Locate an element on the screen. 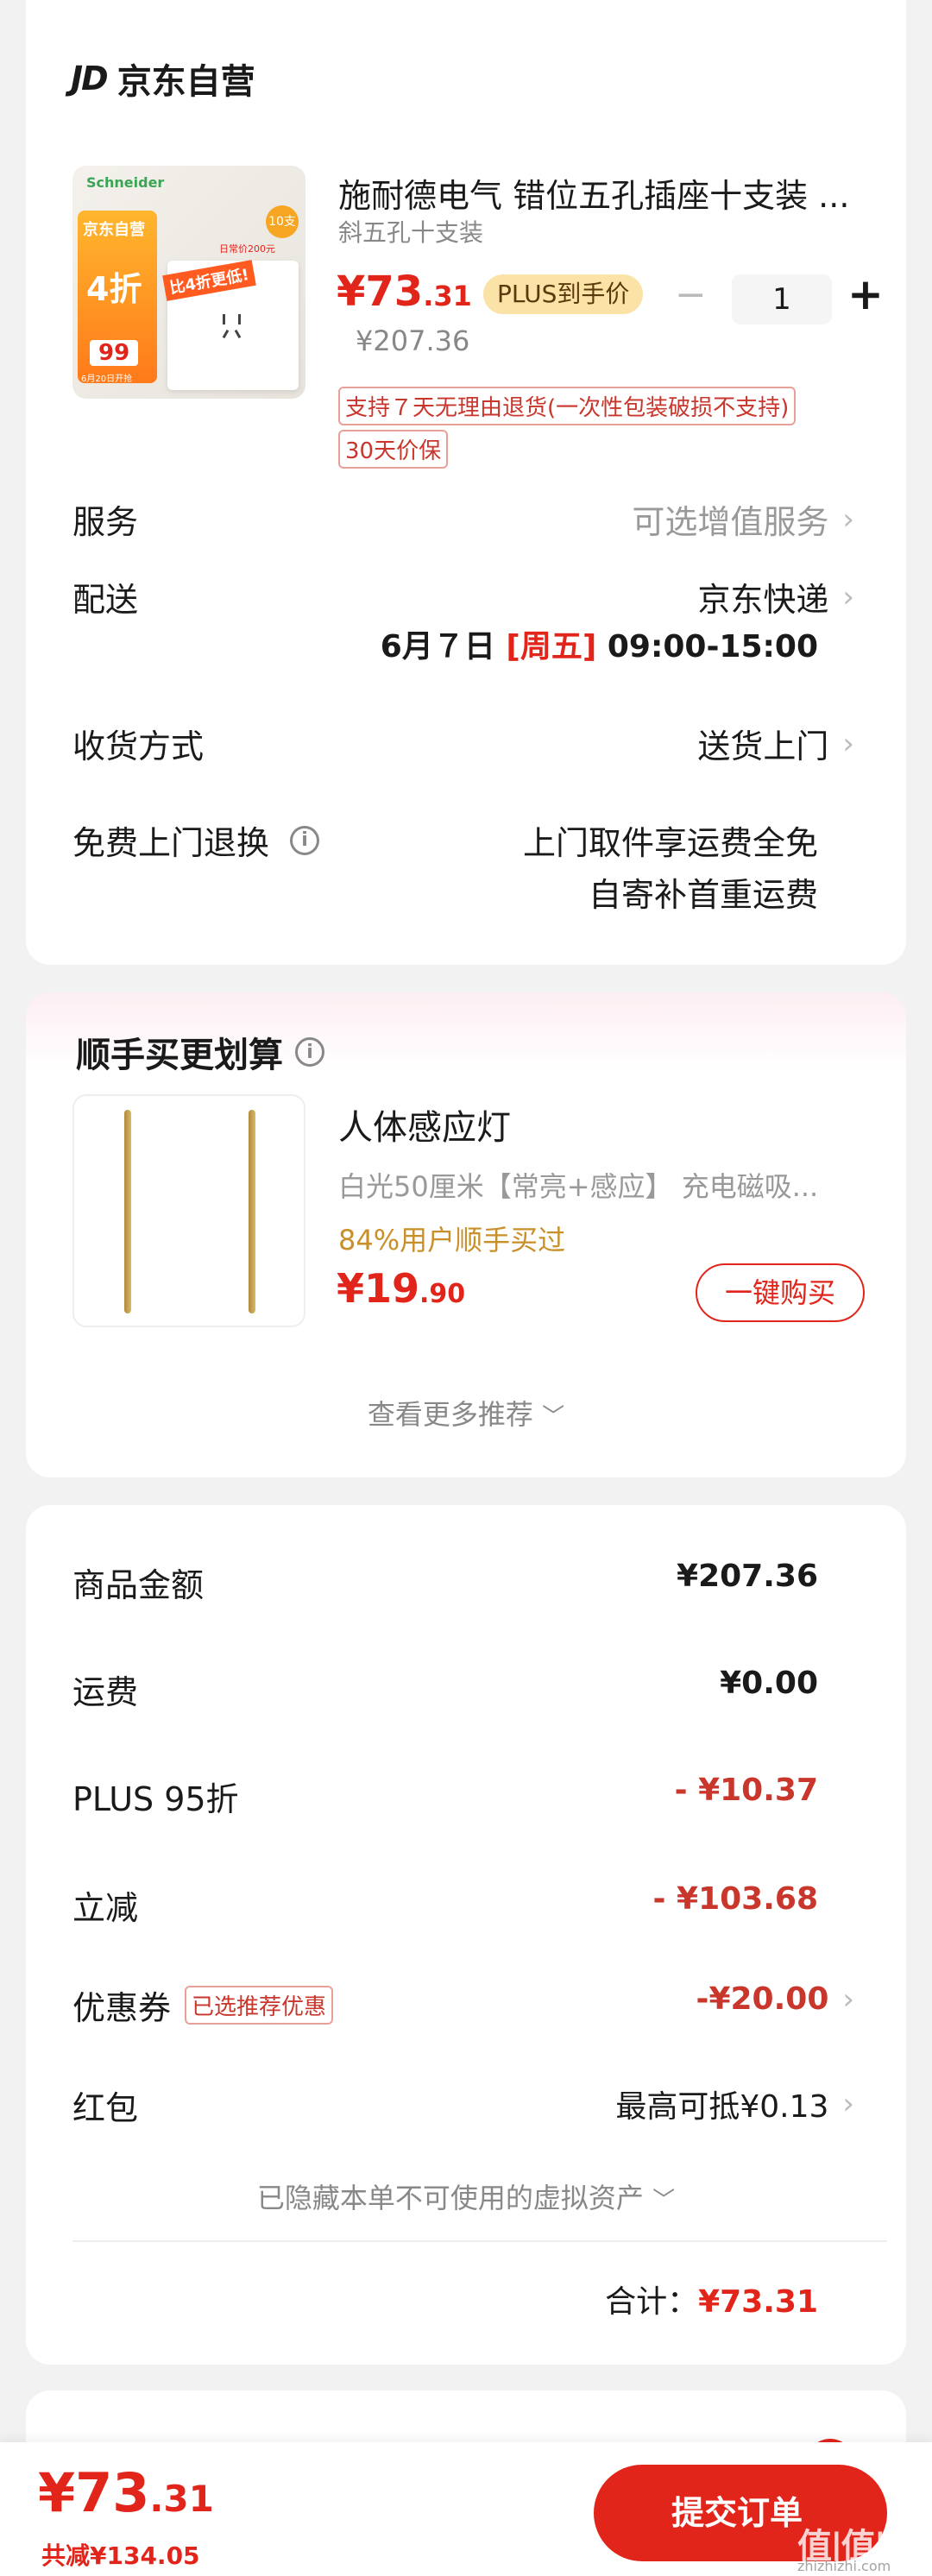  price-integer: ¥19 is located at coordinates (378, 1289).